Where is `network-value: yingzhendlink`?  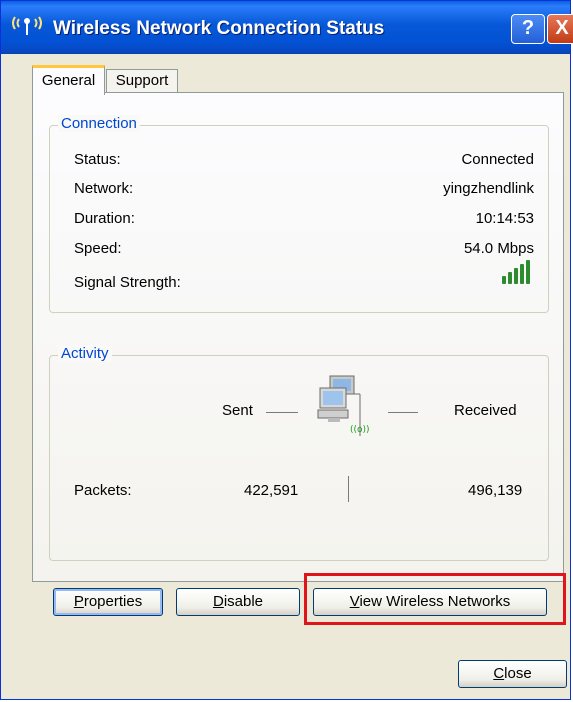
network-value: yingzhendlink is located at coordinates (488, 188).